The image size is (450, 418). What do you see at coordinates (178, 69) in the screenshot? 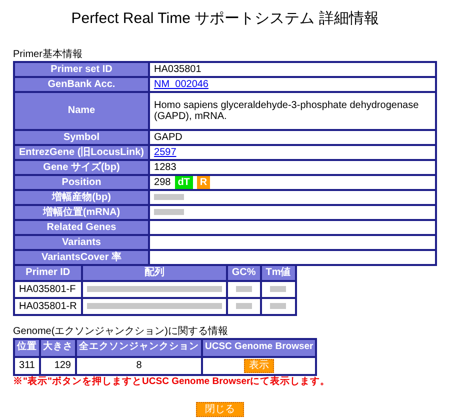
I see `value-text: HA035801` at bounding box center [178, 69].